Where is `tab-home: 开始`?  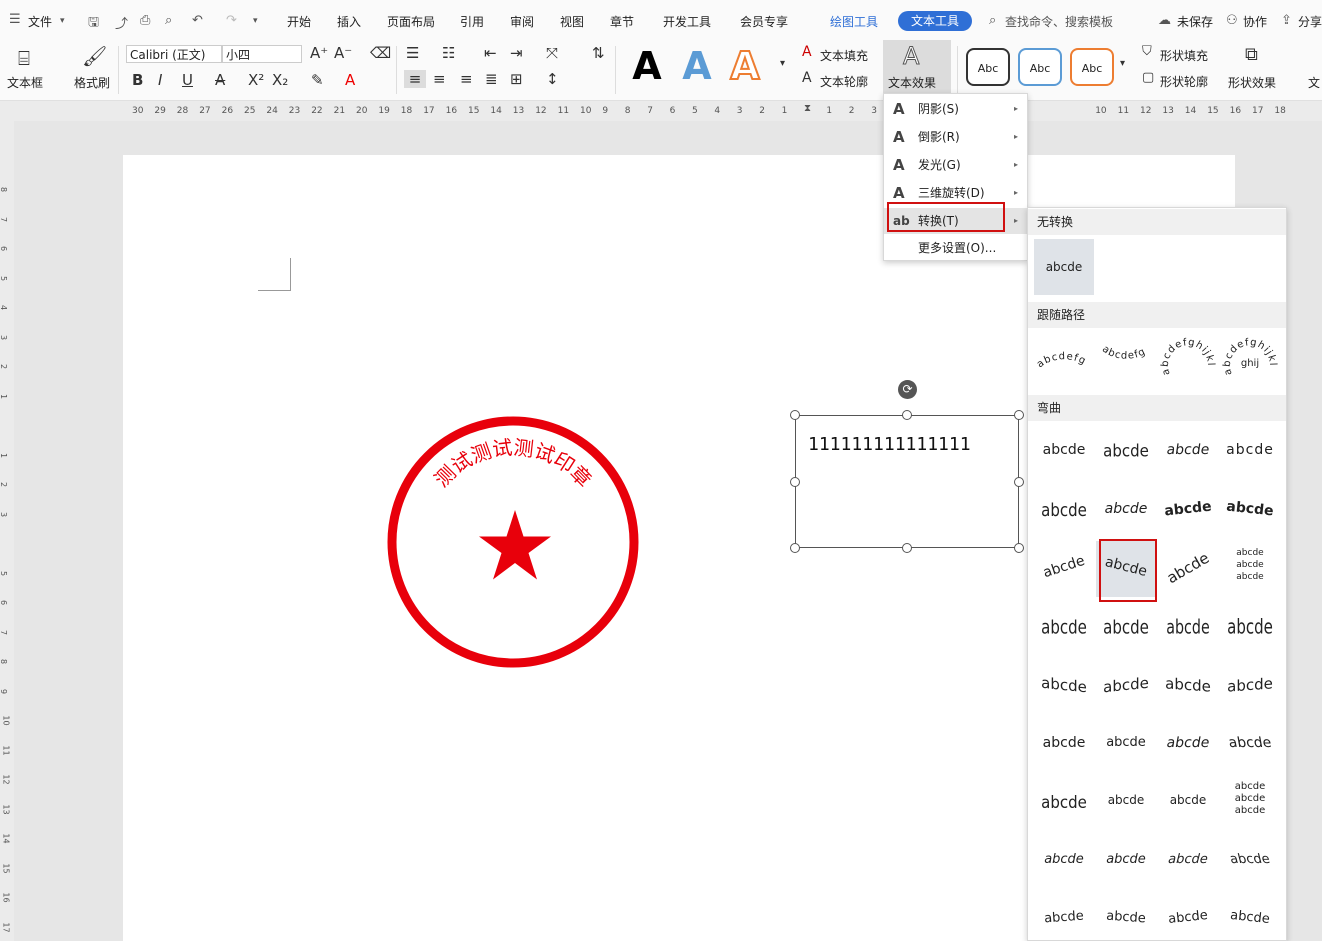 tab-home: 开始 is located at coordinates (299, 21).